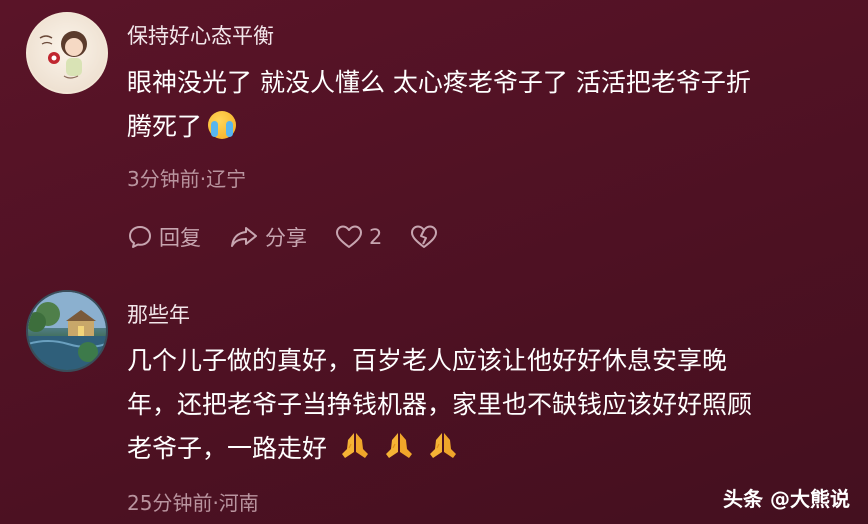 This screenshot has width=868, height=524. I want to click on broken-heart-icon, so click(424, 236).